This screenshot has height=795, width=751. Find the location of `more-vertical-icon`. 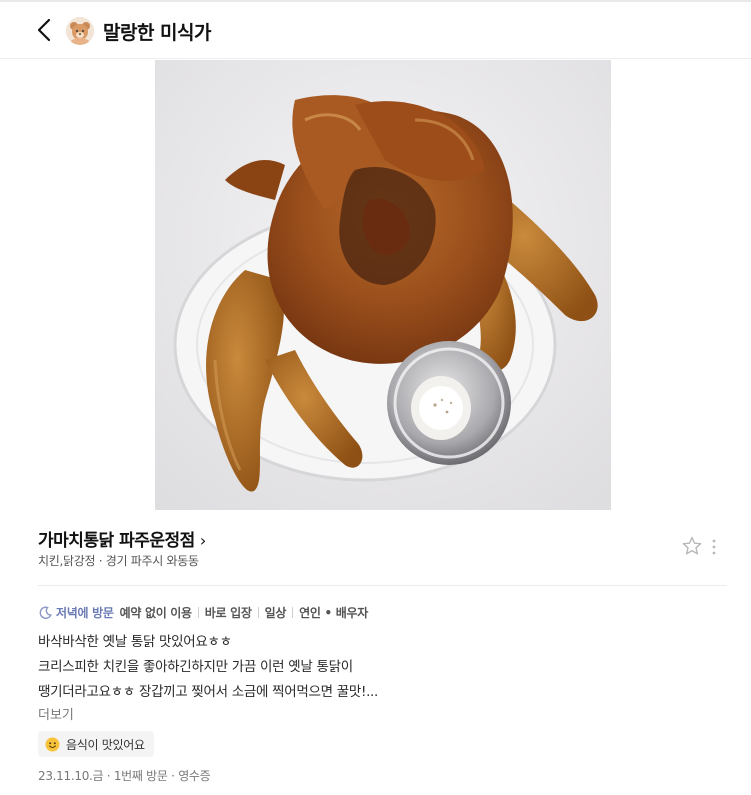

more-vertical-icon is located at coordinates (714, 547).